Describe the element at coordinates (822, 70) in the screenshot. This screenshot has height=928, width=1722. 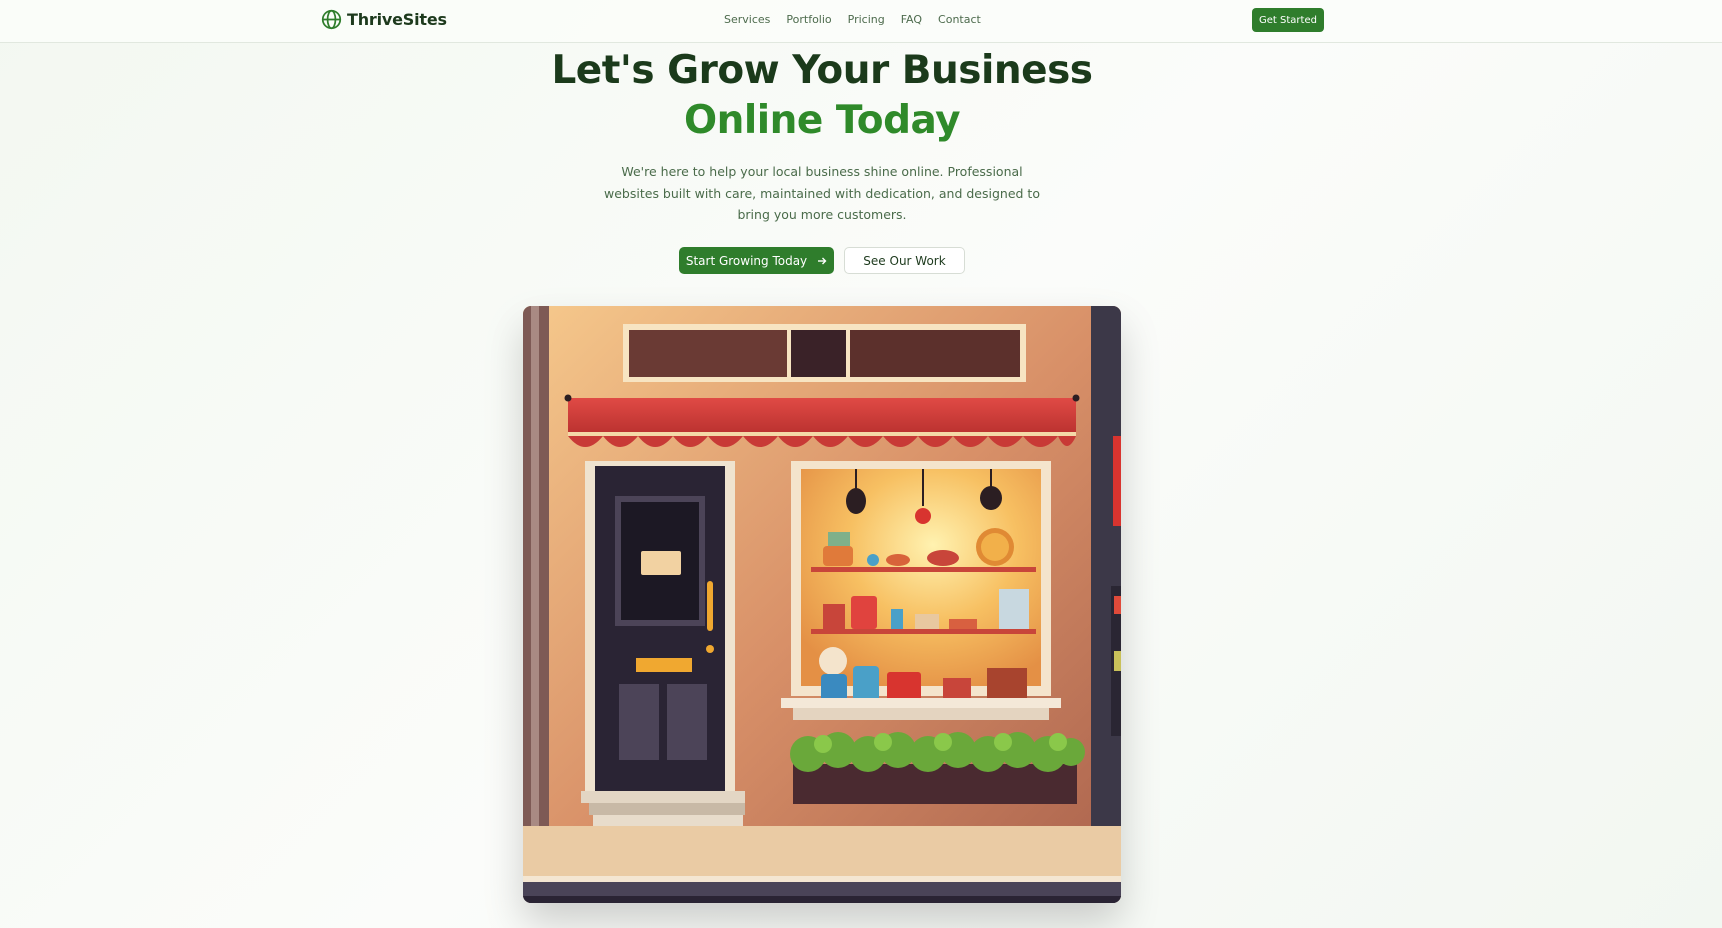
I see `hero-title-line1: Let's Grow Your Business` at that location.